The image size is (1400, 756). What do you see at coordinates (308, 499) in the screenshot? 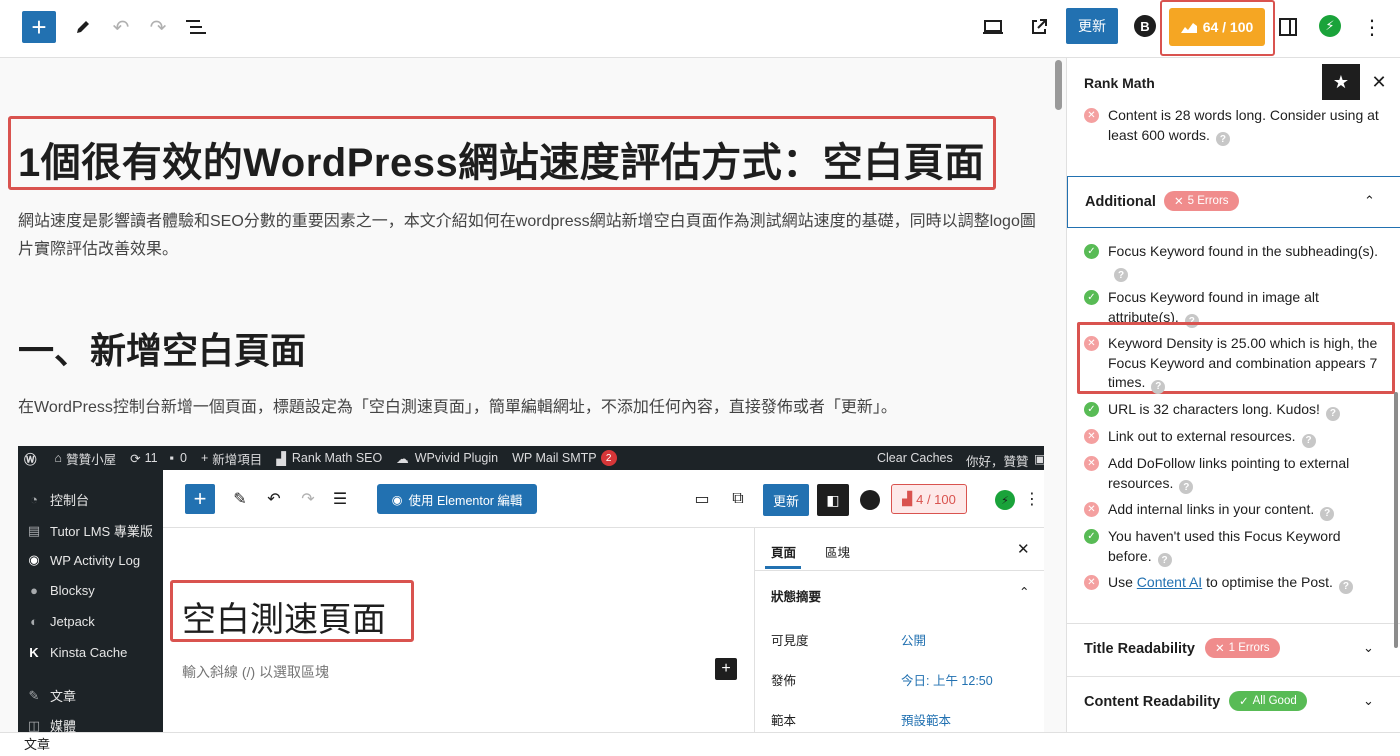
I see `redo-icon: ↷` at bounding box center [308, 499].